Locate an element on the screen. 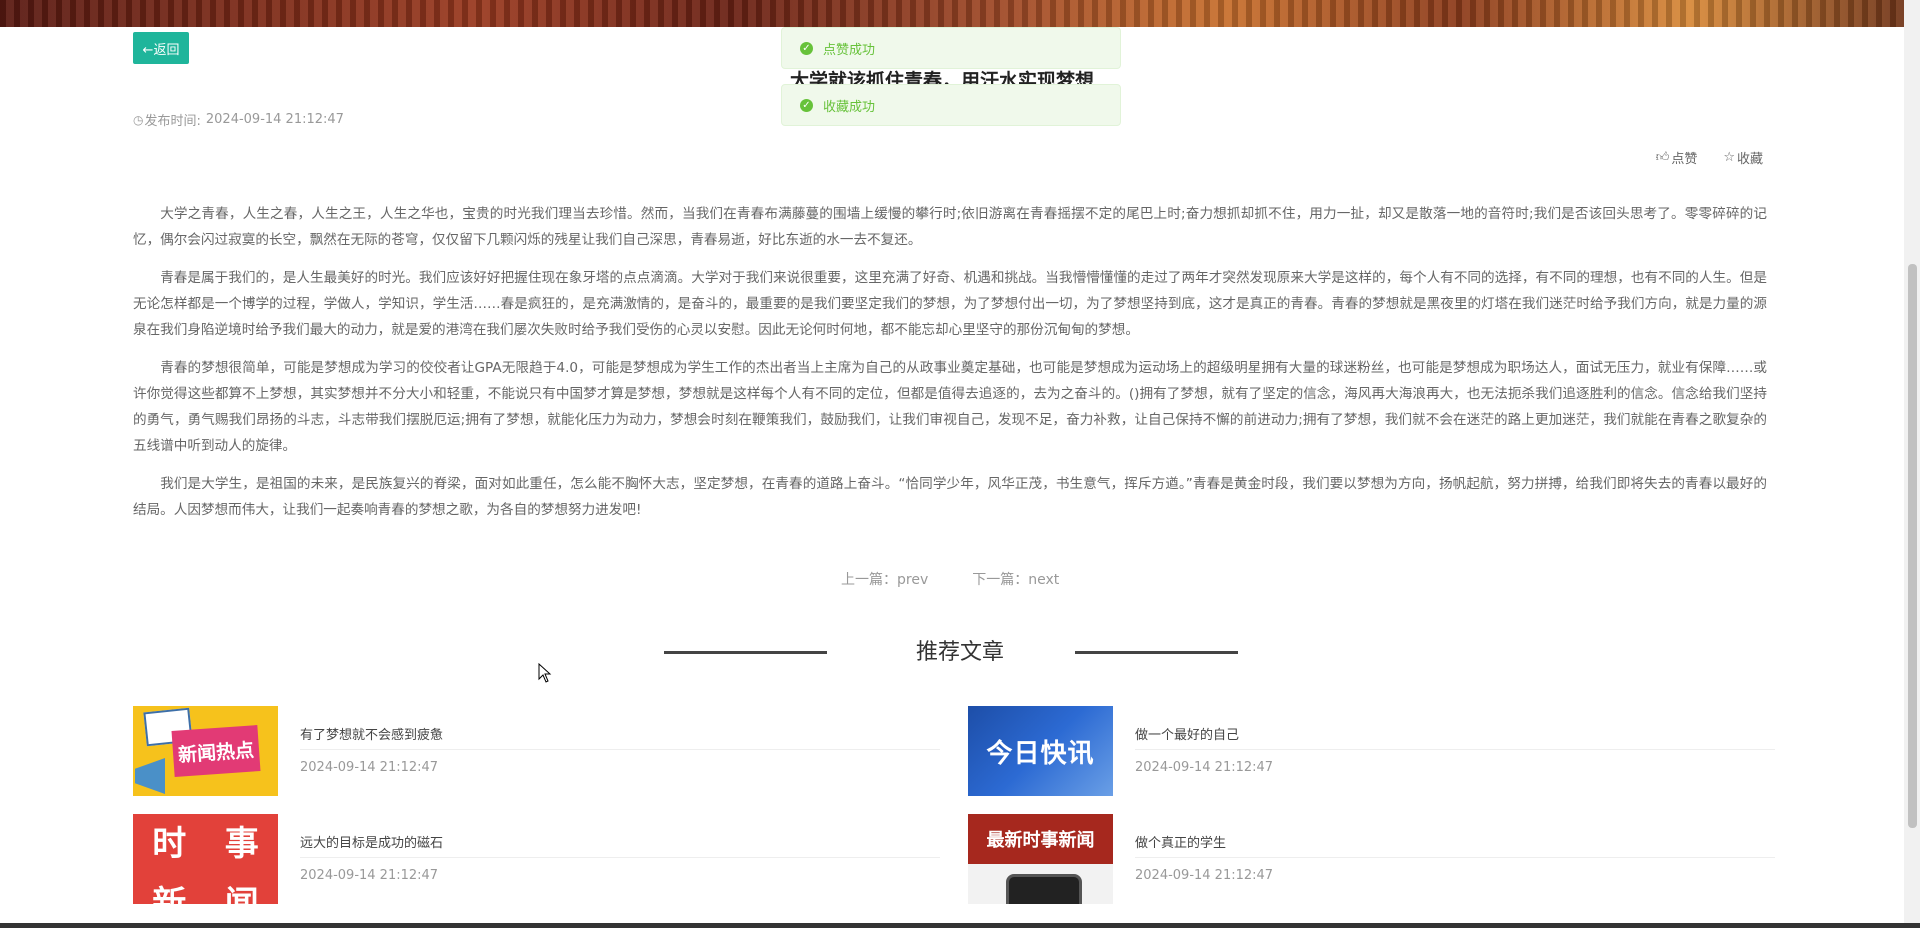  recommend-item-title: 做个真正的学生 is located at coordinates (1180, 841).